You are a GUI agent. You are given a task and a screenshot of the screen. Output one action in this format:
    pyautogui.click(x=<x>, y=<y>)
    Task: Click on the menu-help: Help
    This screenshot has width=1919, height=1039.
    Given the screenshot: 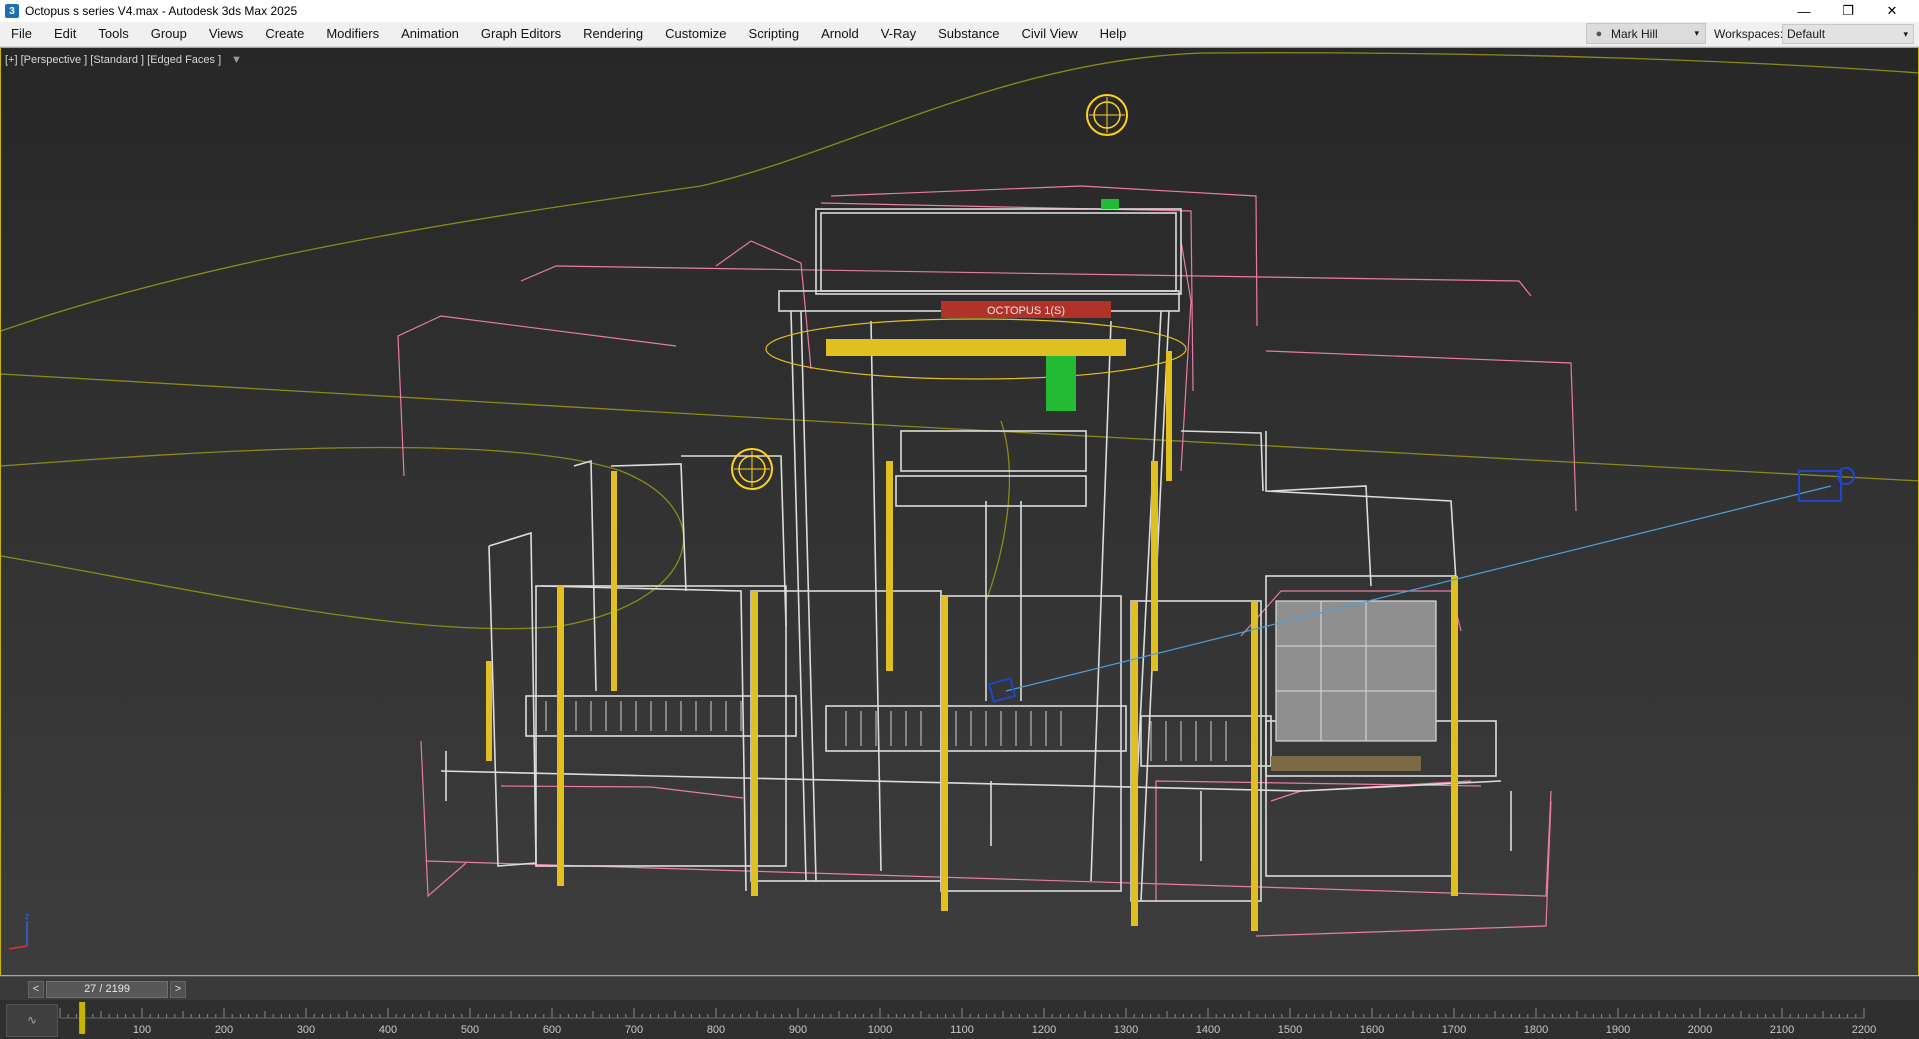 What is the action you would take?
    pyautogui.click(x=1113, y=34)
    